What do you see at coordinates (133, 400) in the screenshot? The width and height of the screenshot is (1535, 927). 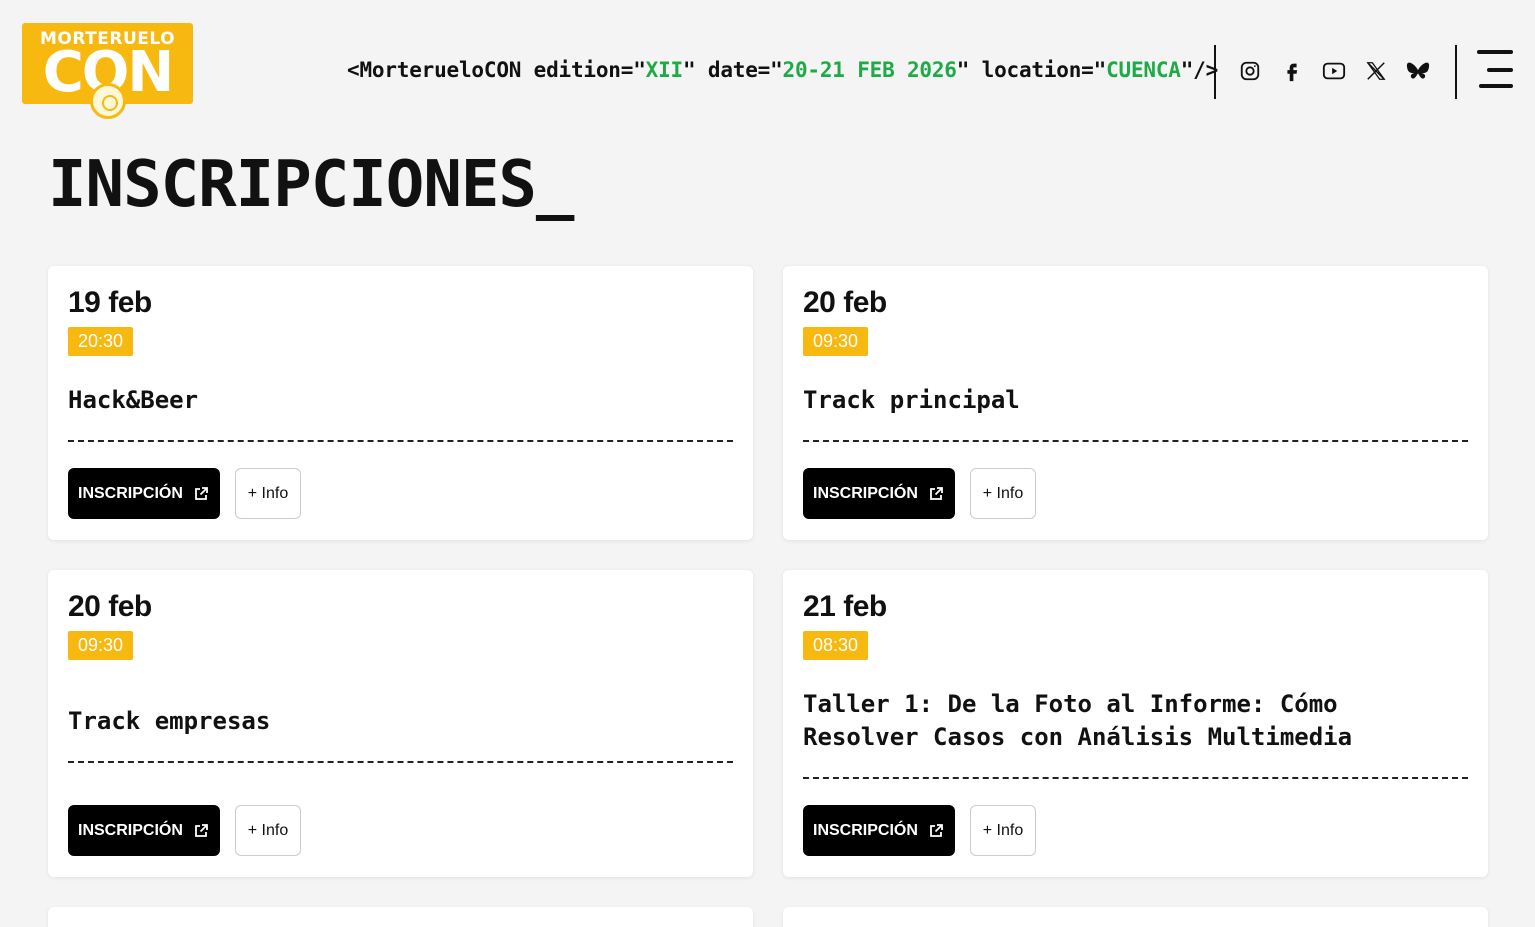 I see `event-title: Hack&Beer` at bounding box center [133, 400].